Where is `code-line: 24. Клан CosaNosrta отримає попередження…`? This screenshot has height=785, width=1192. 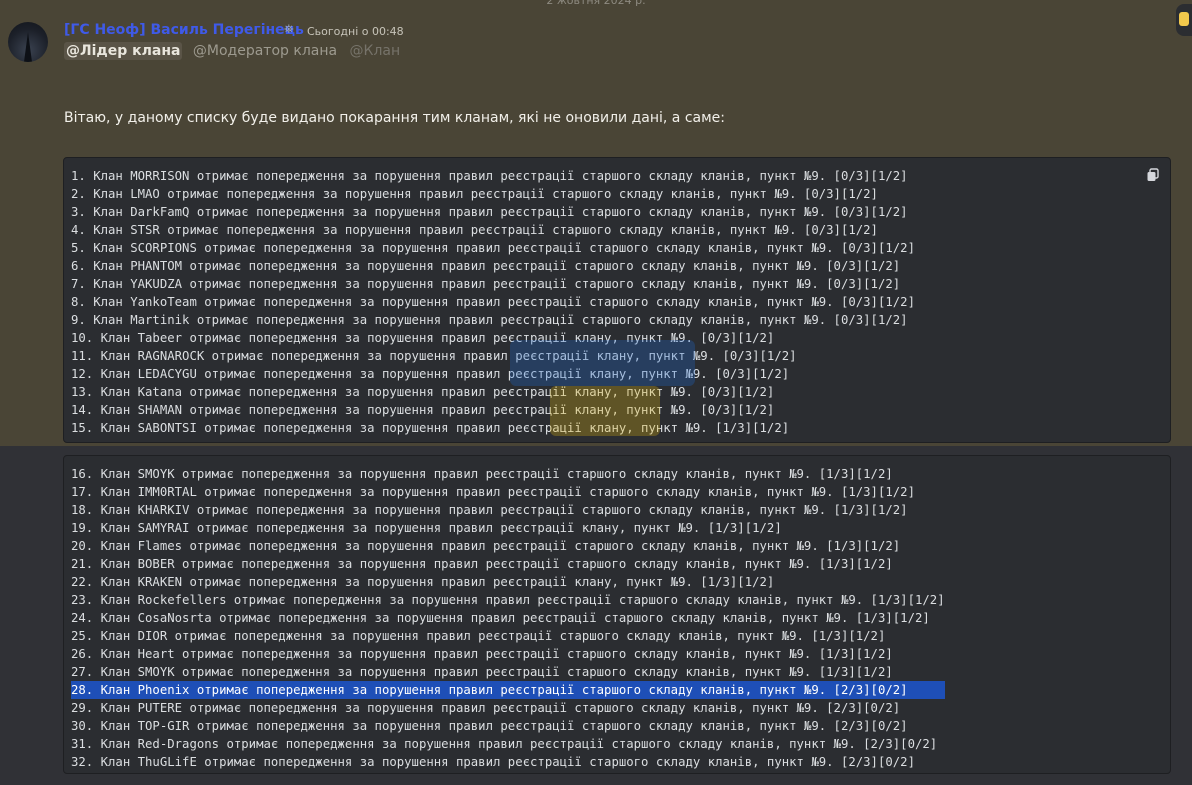 code-line: 24. Клан CosaNosrta отримає попередження… is located at coordinates (500, 618).